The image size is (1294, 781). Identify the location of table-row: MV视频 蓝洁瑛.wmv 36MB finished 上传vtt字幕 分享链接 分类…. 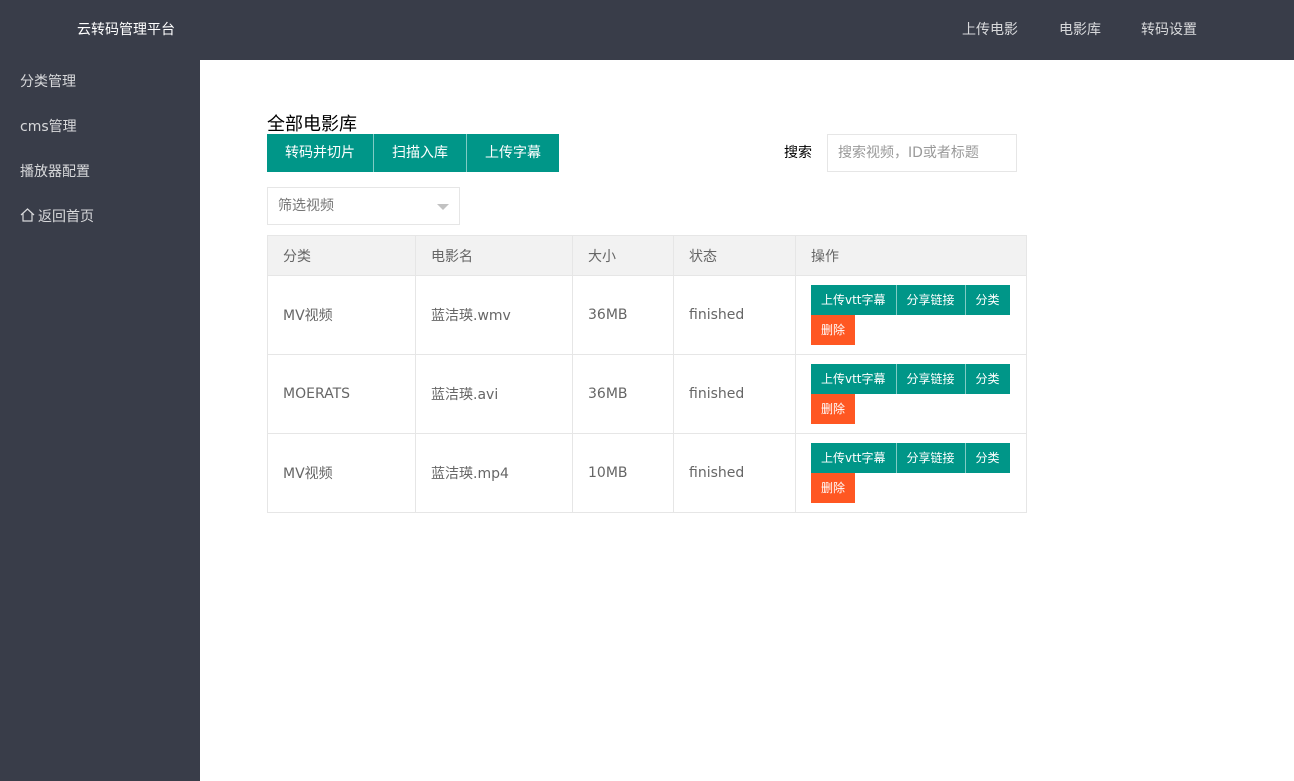
(647, 315).